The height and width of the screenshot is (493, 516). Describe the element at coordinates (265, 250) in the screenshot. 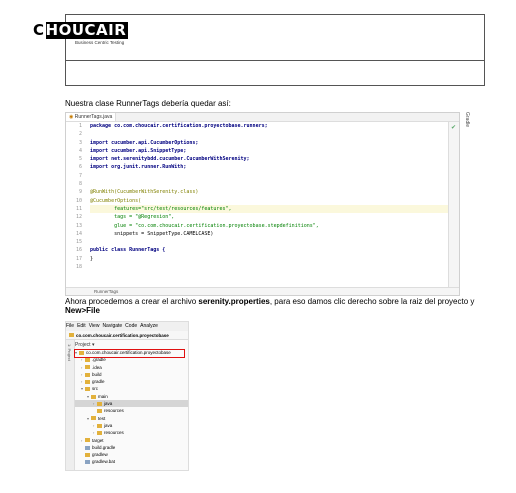

I see `code-line: 16 public class RunnerTags {` at that location.